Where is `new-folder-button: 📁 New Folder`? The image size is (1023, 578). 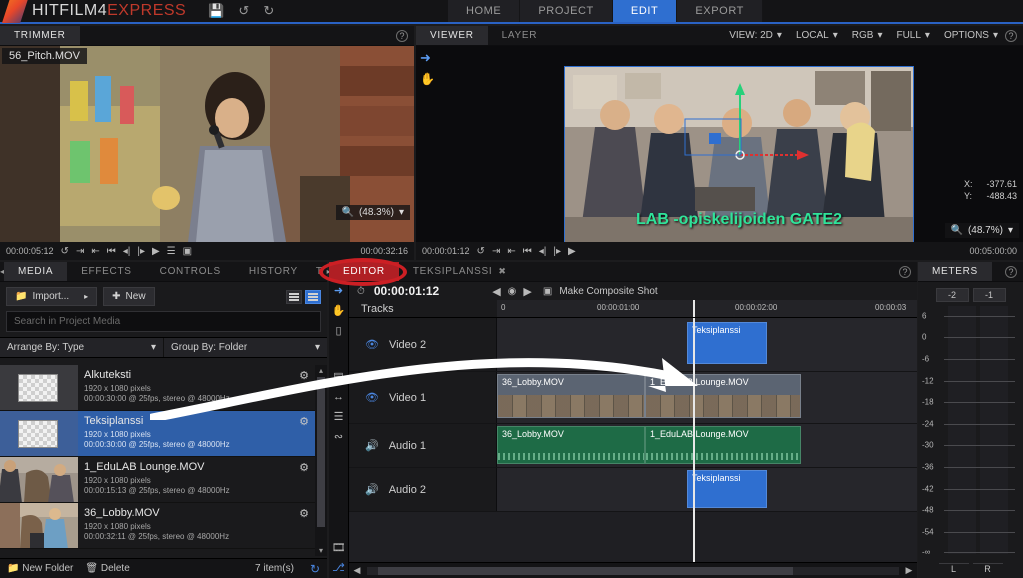 new-folder-button: 📁 New Folder is located at coordinates (40, 568).